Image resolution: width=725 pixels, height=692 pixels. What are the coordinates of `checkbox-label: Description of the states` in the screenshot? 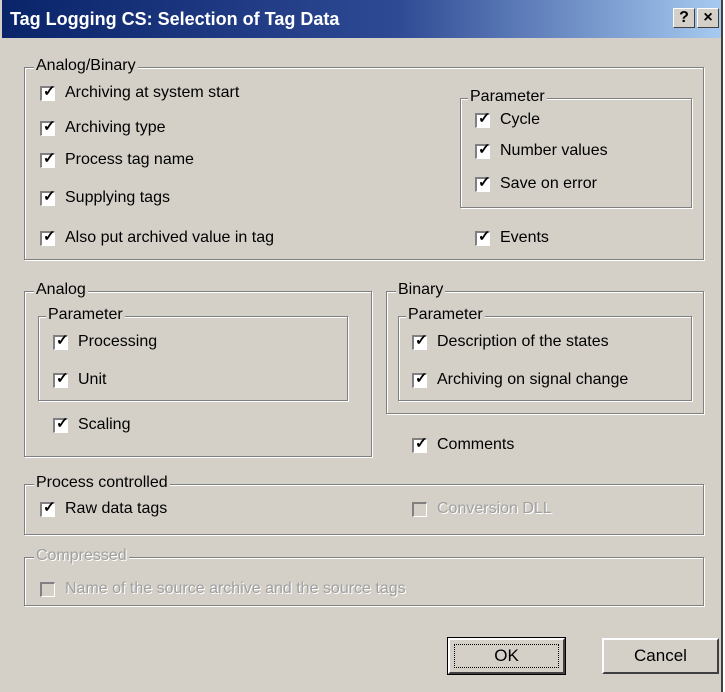 It's located at (523, 341).